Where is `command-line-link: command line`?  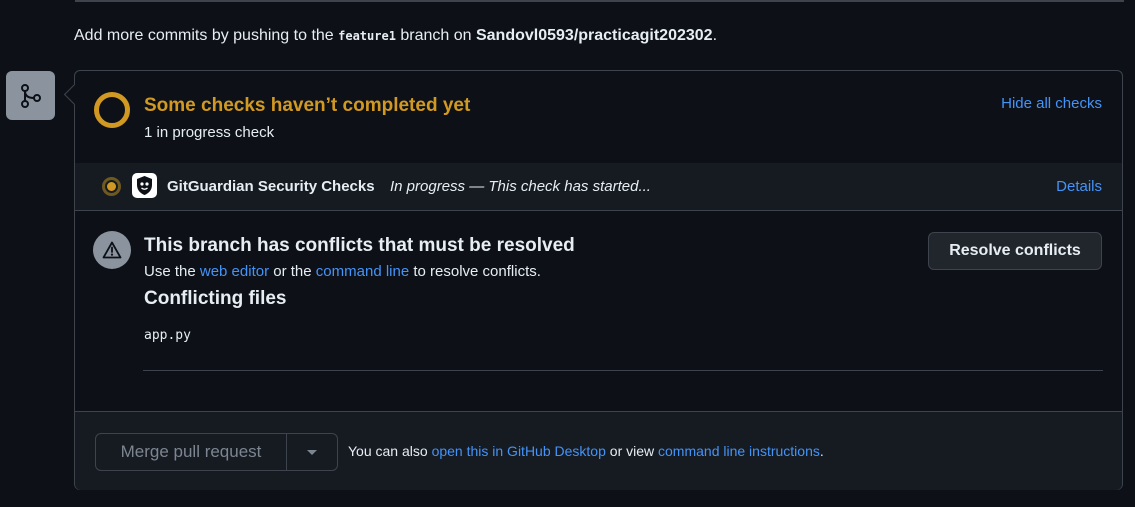 command-line-link: command line is located at coordinates (362, 271).